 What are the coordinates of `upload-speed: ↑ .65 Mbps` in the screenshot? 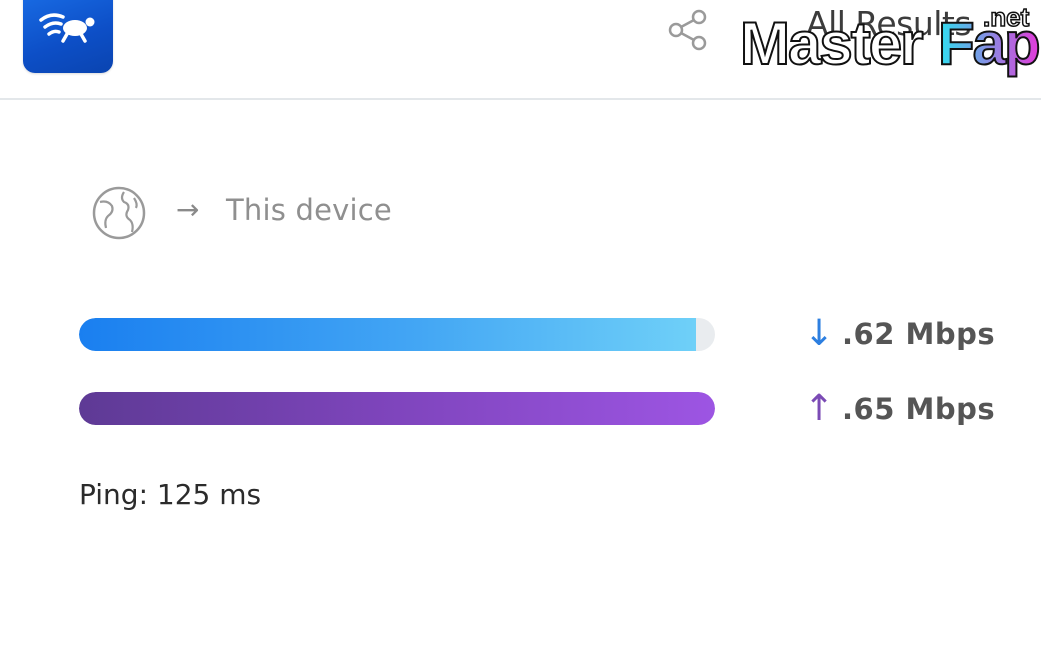 It's located at (899, 409).